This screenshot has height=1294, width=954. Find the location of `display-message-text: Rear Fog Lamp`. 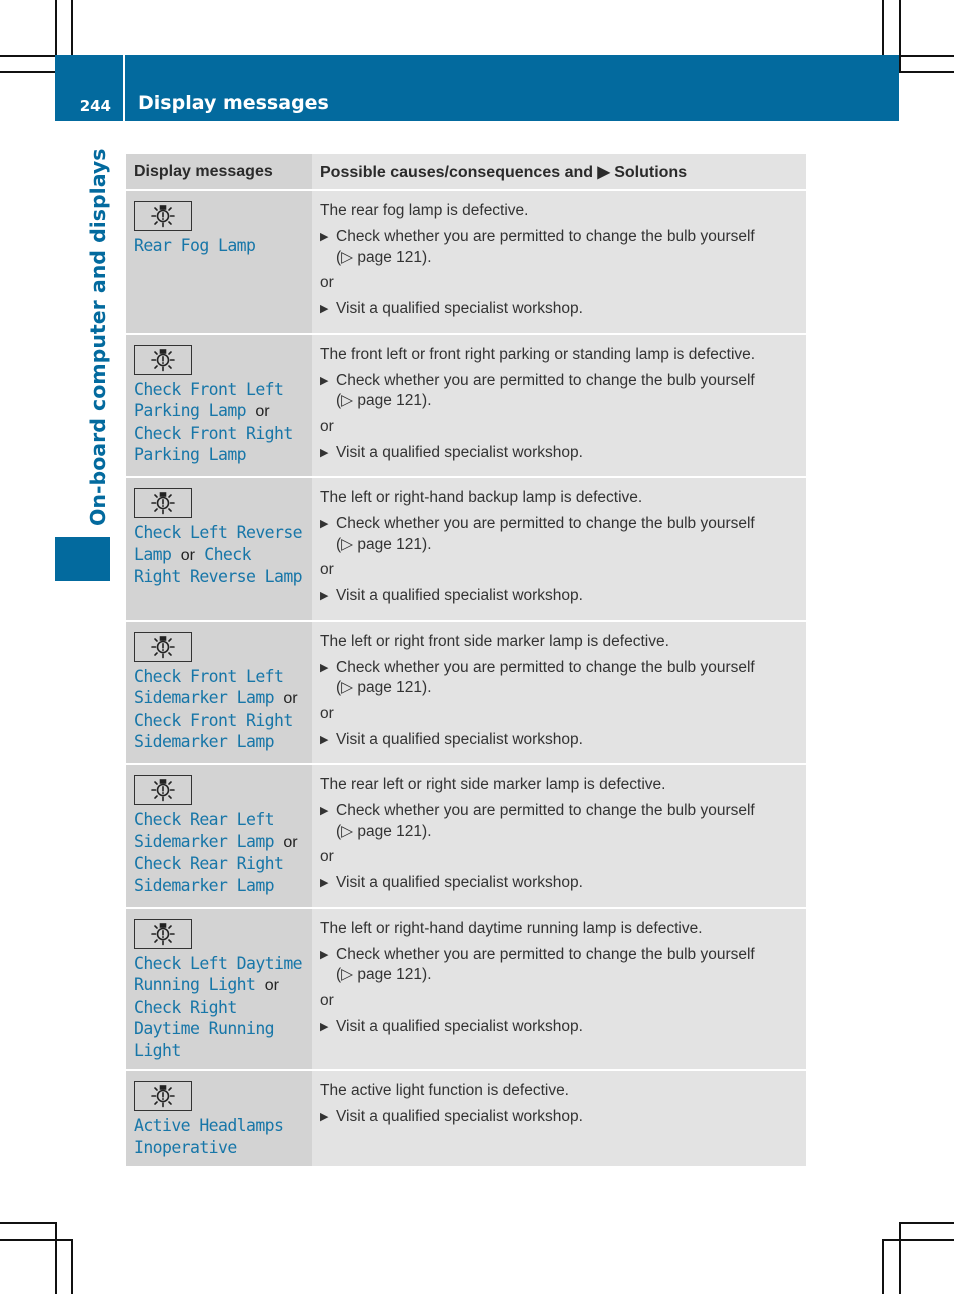

display-message-text: Rear Fog Lamp is located at coordinates (219, 246).